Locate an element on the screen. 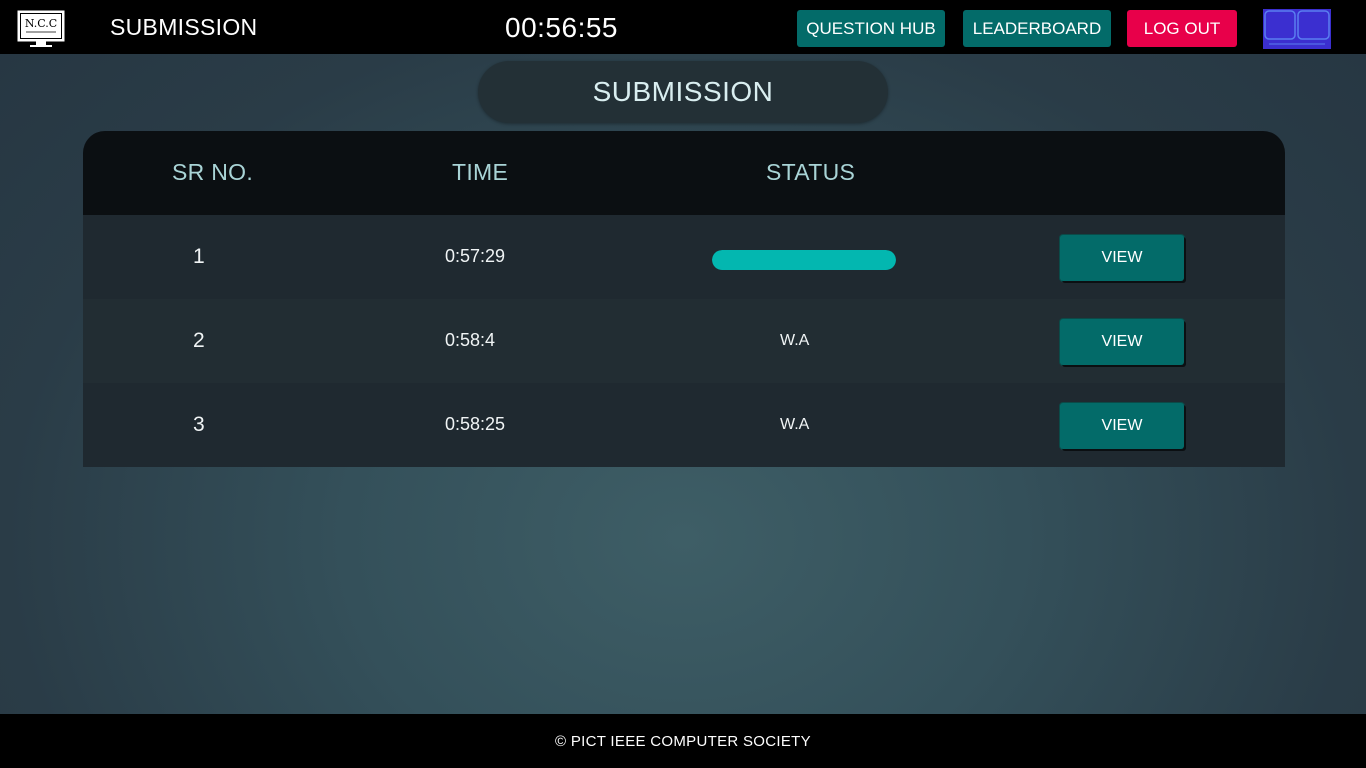 This screenshot has width=1366, height=768. logout-button: LOG OUT is located at coordinates (1182, 28).